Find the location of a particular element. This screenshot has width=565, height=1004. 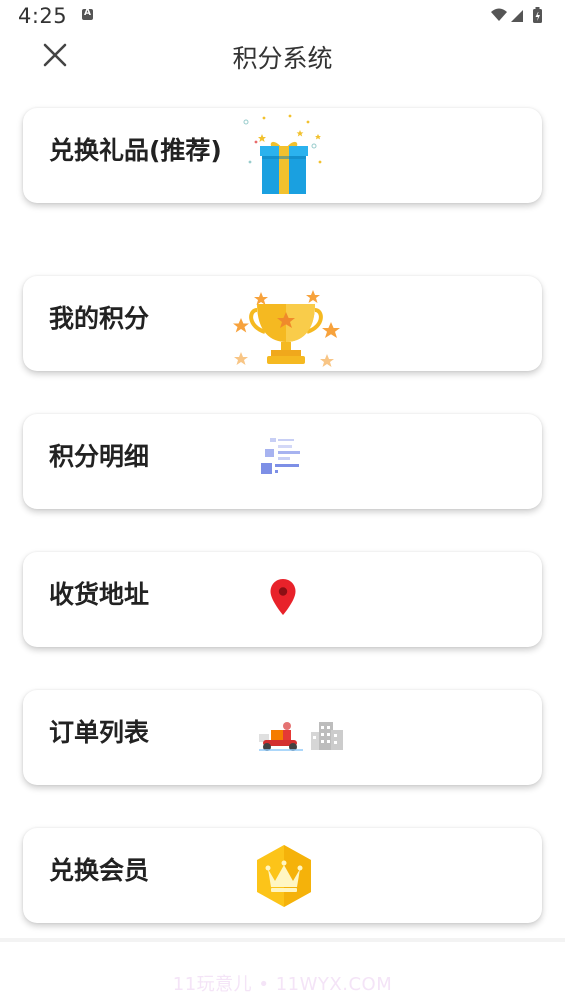

cellular-signal-icon is located at coordinates (517, 16).